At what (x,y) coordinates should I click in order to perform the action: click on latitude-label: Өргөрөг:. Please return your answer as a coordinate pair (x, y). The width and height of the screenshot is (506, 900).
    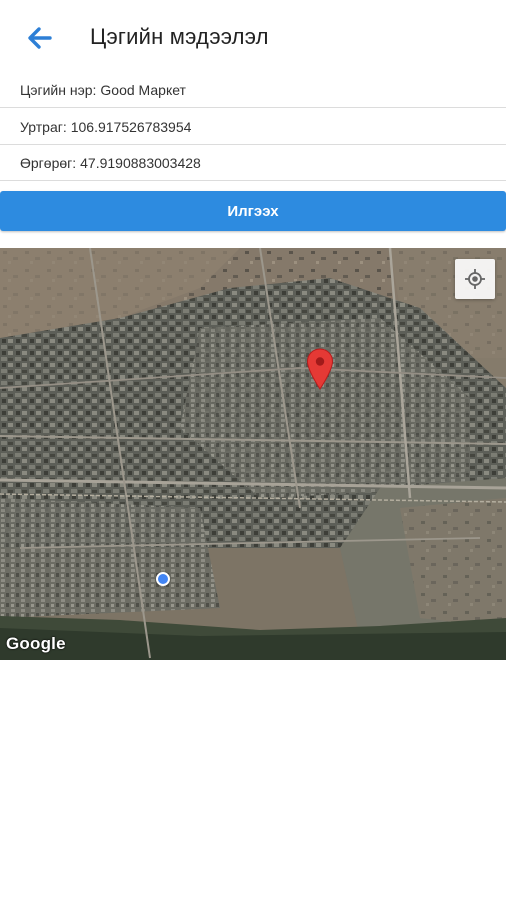
    Looking at the image, I should click on (48, 162).